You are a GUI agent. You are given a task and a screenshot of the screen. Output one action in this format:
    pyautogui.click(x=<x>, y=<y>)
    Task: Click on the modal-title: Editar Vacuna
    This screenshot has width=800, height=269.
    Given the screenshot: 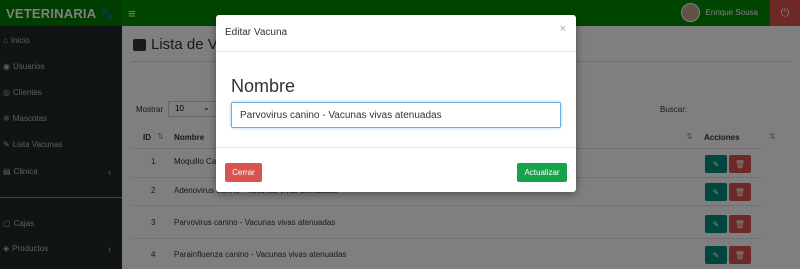 What is the action you would take?
    pyautogui.click(x=256, y=32)
    